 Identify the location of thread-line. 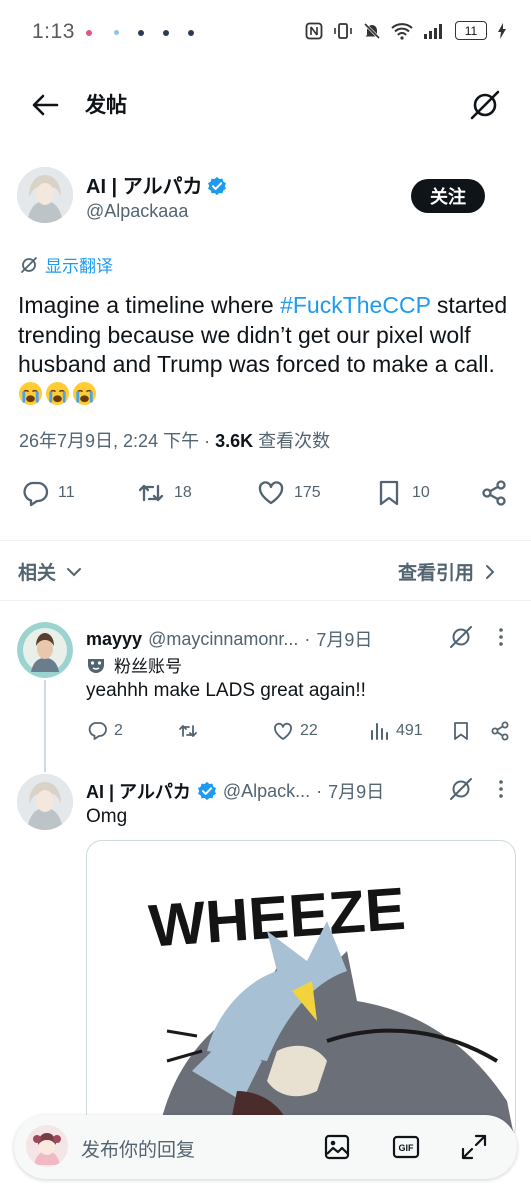
(45, 726).